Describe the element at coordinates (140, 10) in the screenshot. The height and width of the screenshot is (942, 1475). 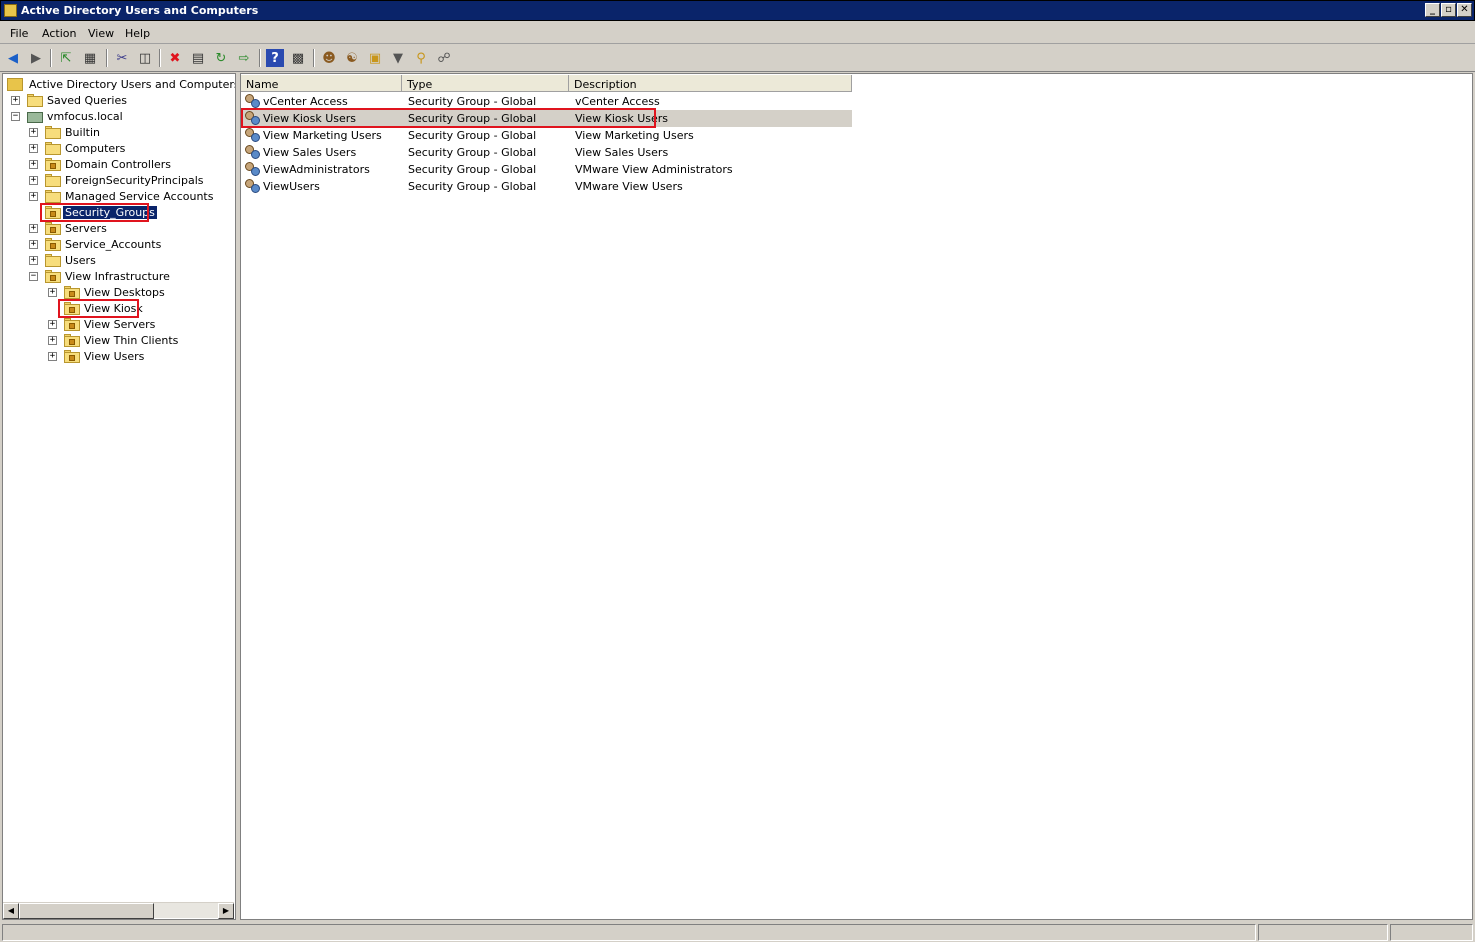
I see `window-title: Active Directory Users and Computers` at that location.